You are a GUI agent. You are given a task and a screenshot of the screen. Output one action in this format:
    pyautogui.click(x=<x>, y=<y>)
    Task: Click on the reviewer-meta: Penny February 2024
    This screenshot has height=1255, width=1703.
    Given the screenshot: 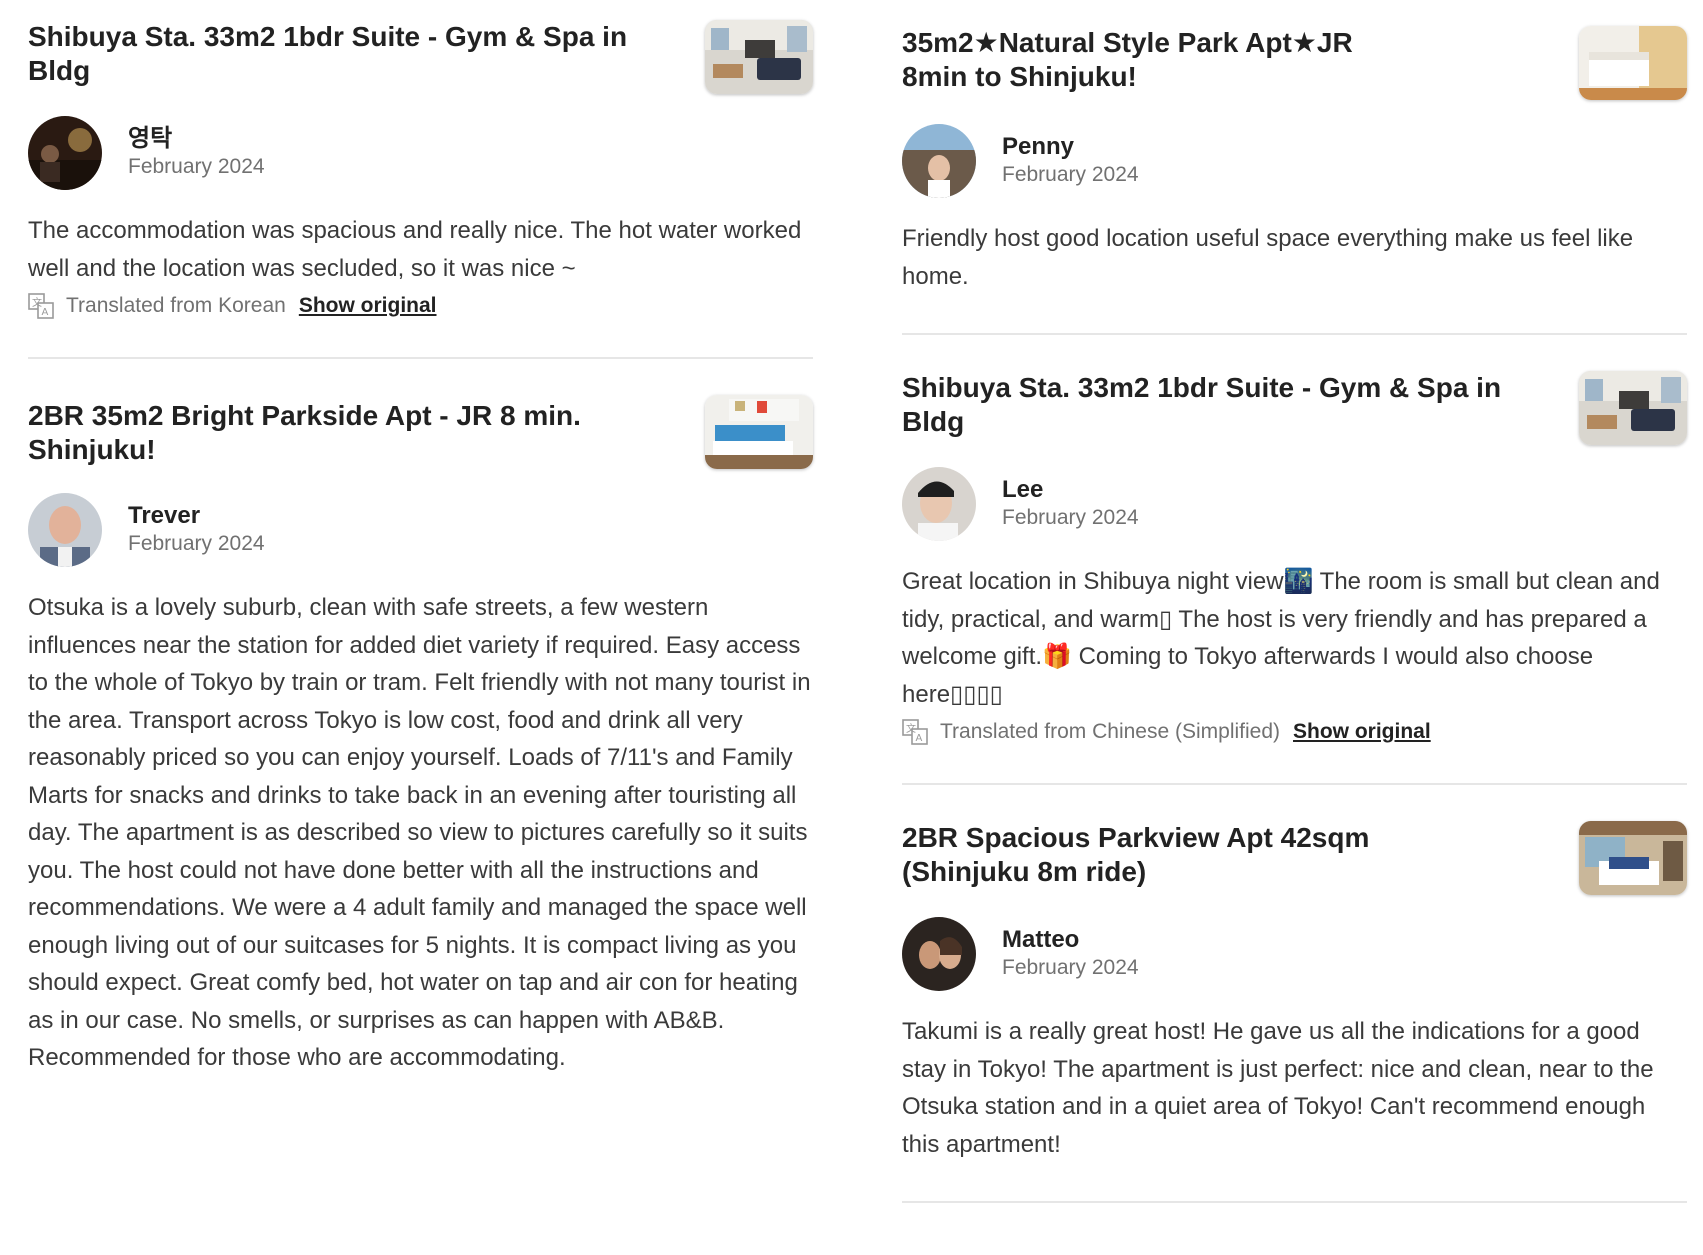 What is the action you would take?
    pyautogui.click(x=1070, y=161)
    